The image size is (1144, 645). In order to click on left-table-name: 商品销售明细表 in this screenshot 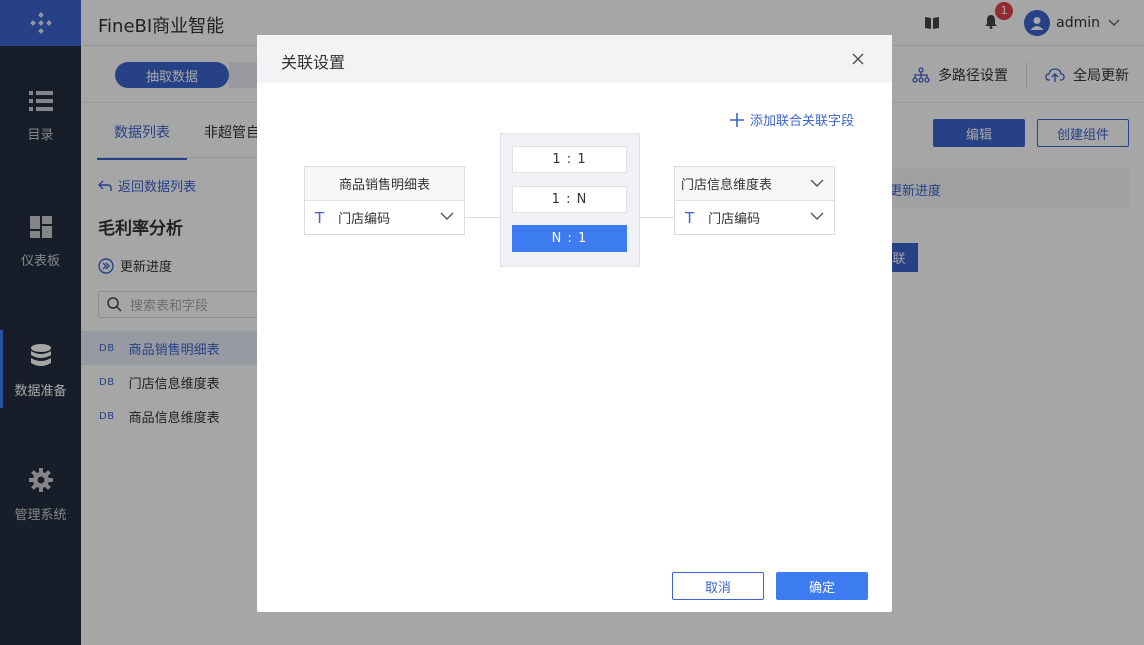, I will do `click(384, 184)`.